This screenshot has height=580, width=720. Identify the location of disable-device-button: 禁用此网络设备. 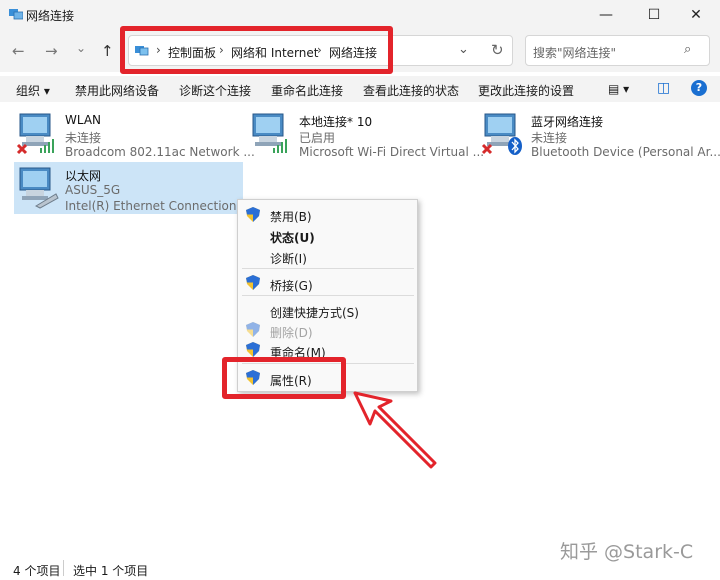
(117, 90).